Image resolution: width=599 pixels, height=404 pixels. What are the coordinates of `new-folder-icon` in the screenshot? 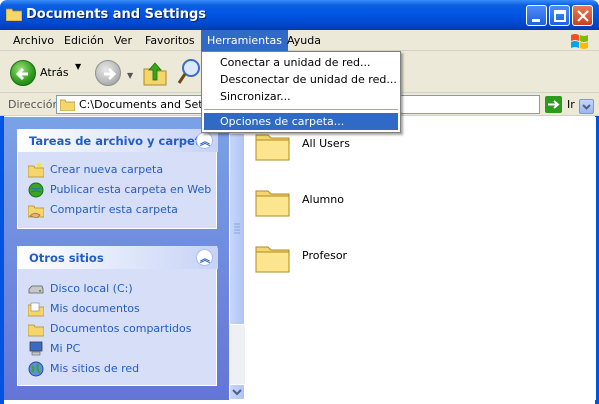 It's located at (36, 170).